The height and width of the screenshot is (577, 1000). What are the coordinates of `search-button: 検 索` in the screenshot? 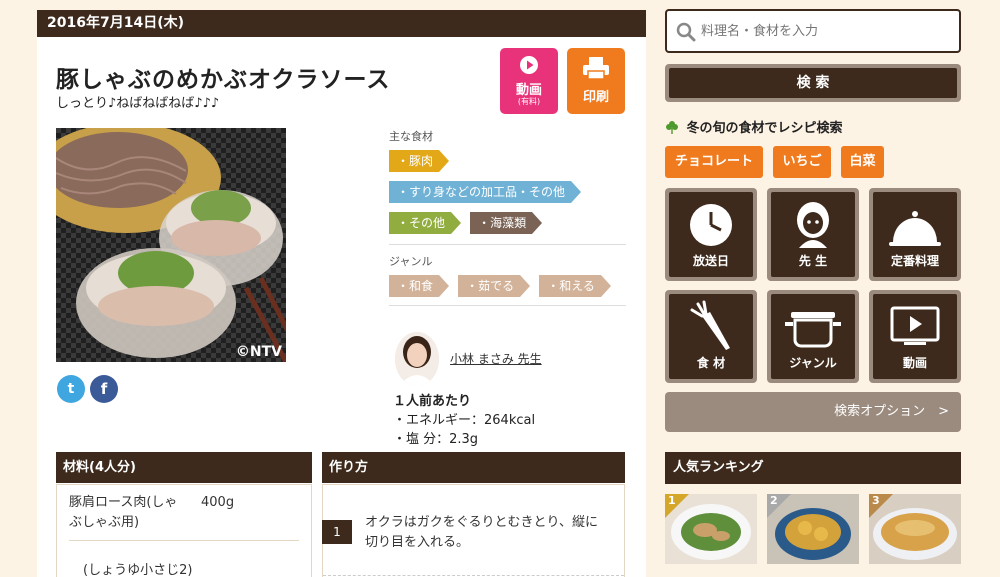 It's located at (813, 83).